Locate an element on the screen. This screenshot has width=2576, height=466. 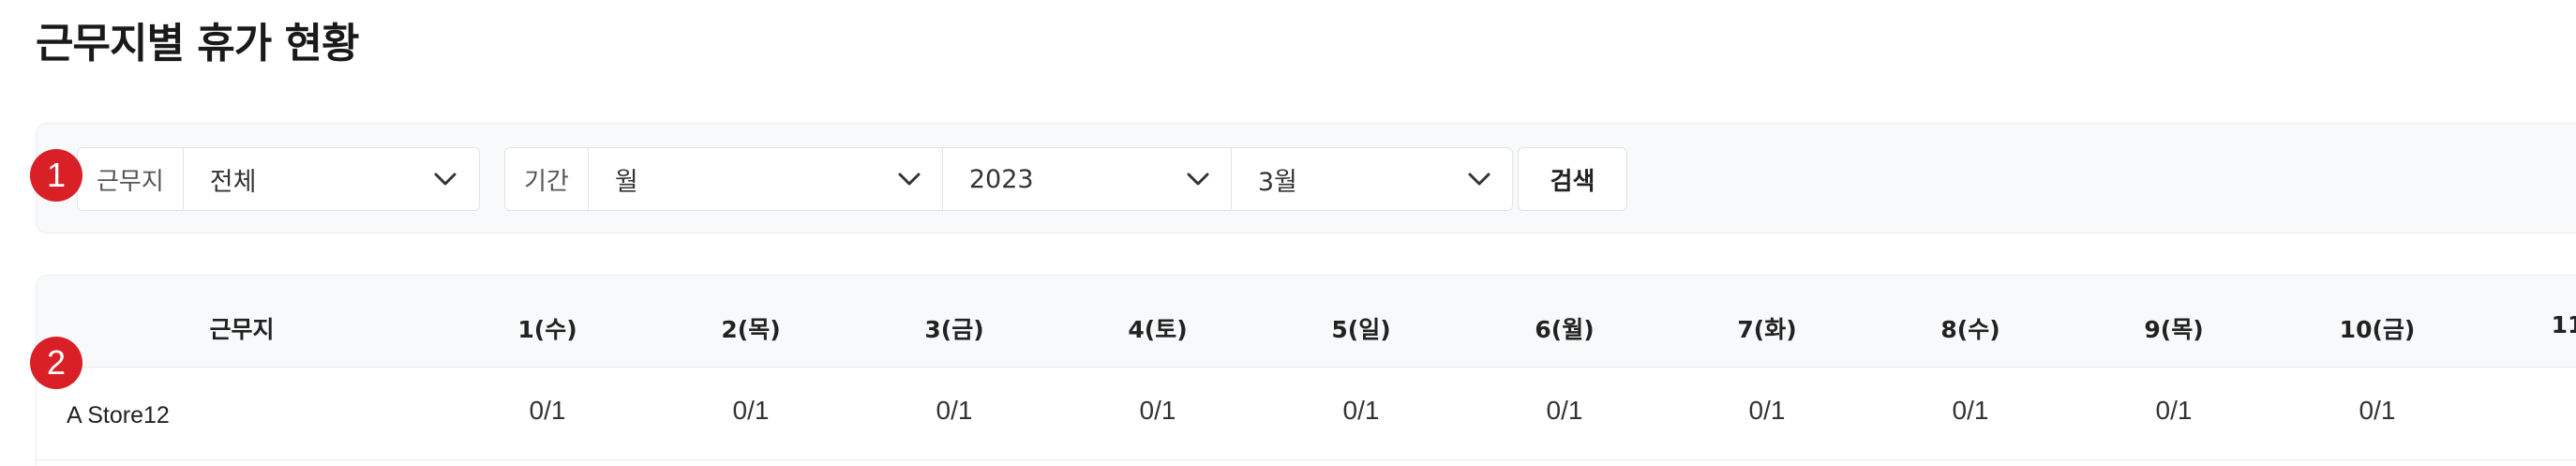
column-header-day: 4(토) is located at coordinates (1158, 329).